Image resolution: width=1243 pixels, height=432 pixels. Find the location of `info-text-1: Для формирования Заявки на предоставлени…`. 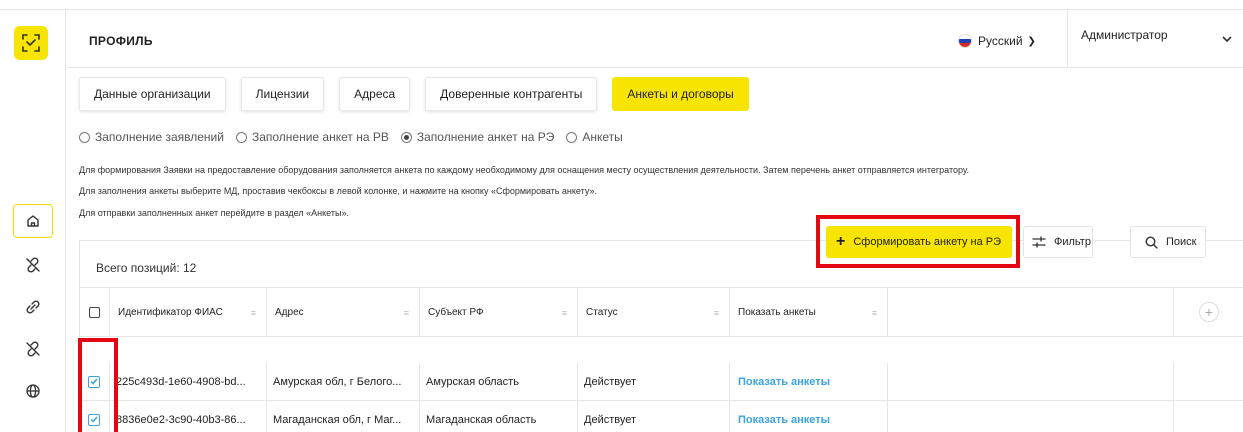

info-text-1: Для формирования Заявки на предоставлени… is located at coordinates (524, 170).